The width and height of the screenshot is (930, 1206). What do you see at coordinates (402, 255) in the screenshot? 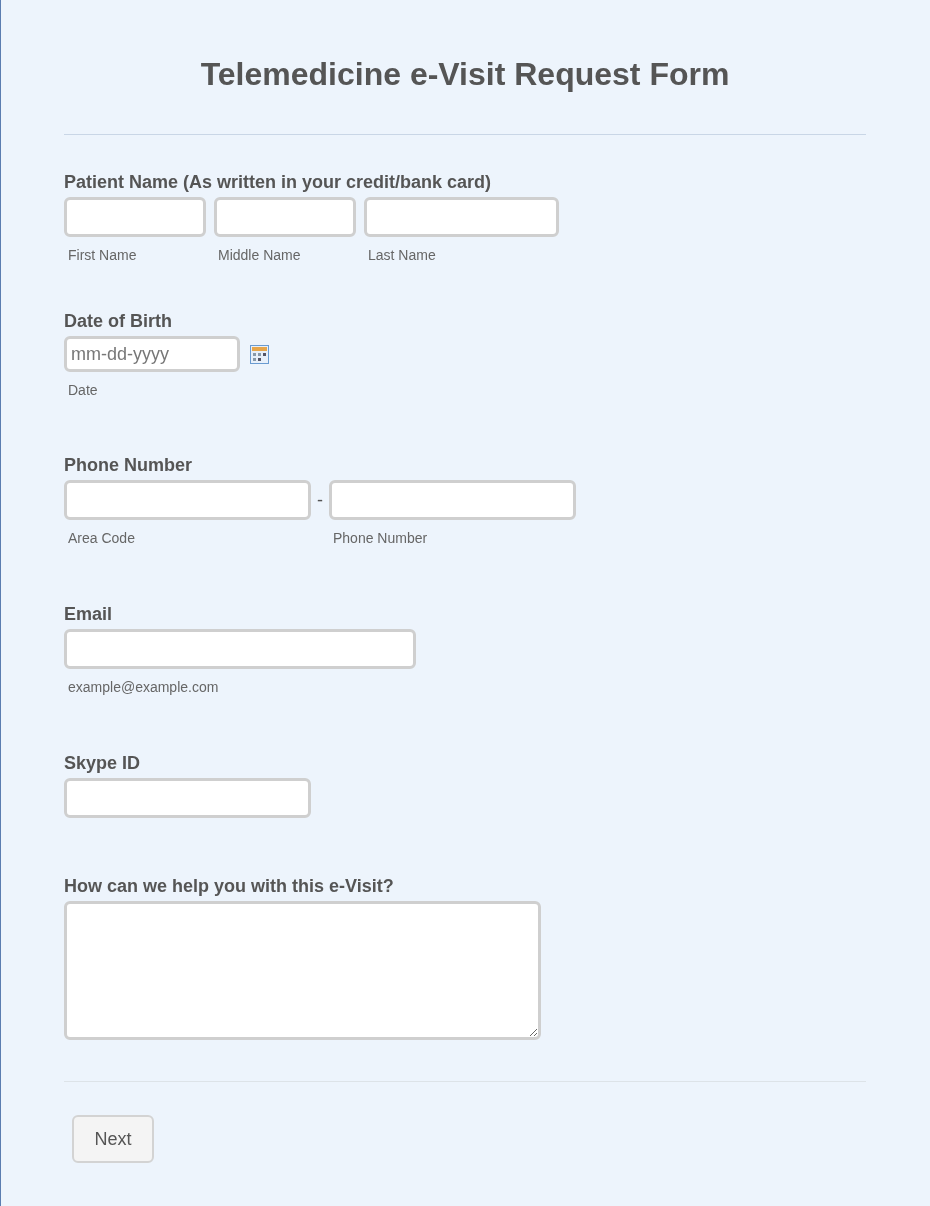
I see `sublabel: Last Name` at bounding box center [402, 255].